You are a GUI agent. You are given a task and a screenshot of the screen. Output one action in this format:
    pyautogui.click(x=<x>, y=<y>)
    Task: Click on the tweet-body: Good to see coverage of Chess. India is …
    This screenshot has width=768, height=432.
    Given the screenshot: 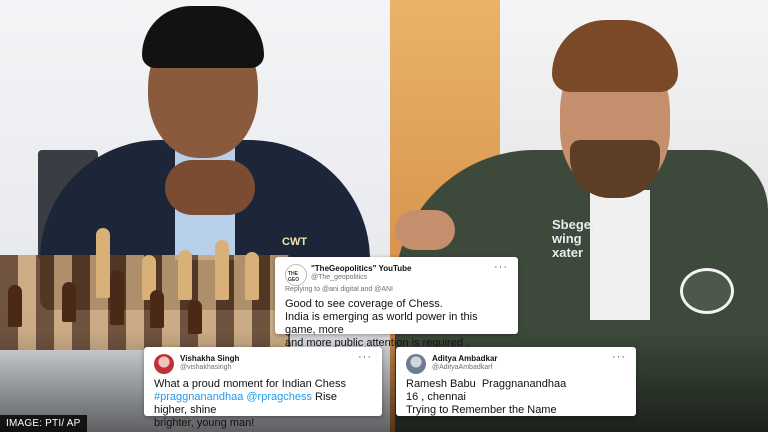 What is the action you would take?
    pyautogui.click(x=396, y=324)
    